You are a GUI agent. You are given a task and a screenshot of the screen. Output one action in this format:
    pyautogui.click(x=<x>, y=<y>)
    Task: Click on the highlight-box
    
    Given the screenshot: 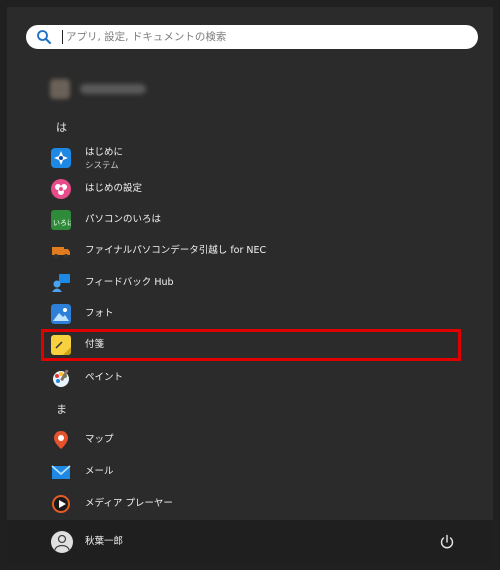 What is the action you would take?
    pyautogui.click(x=251, y=345)
    